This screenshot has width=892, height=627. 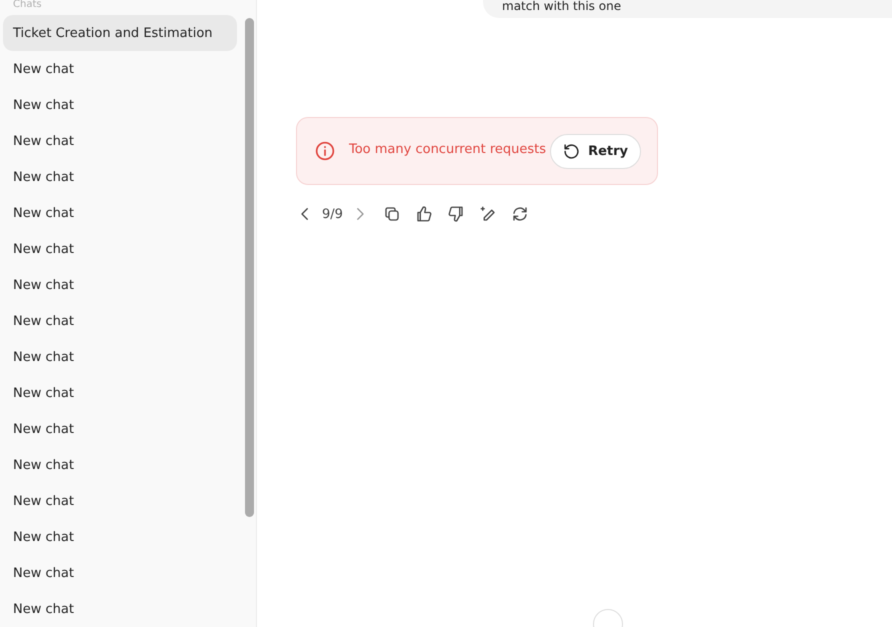 I want to click on thumbs-up-icon, so click(x=423, y=214).